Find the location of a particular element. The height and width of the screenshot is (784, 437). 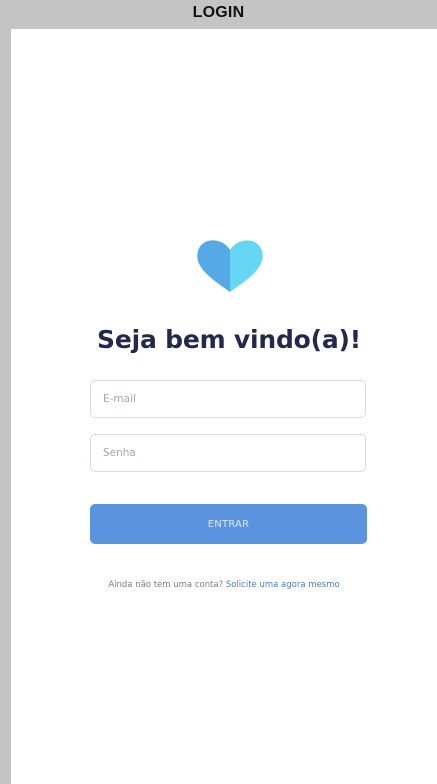

welcome-heading: Seja bem vindo(a)! is located at coordinates (229, 339).